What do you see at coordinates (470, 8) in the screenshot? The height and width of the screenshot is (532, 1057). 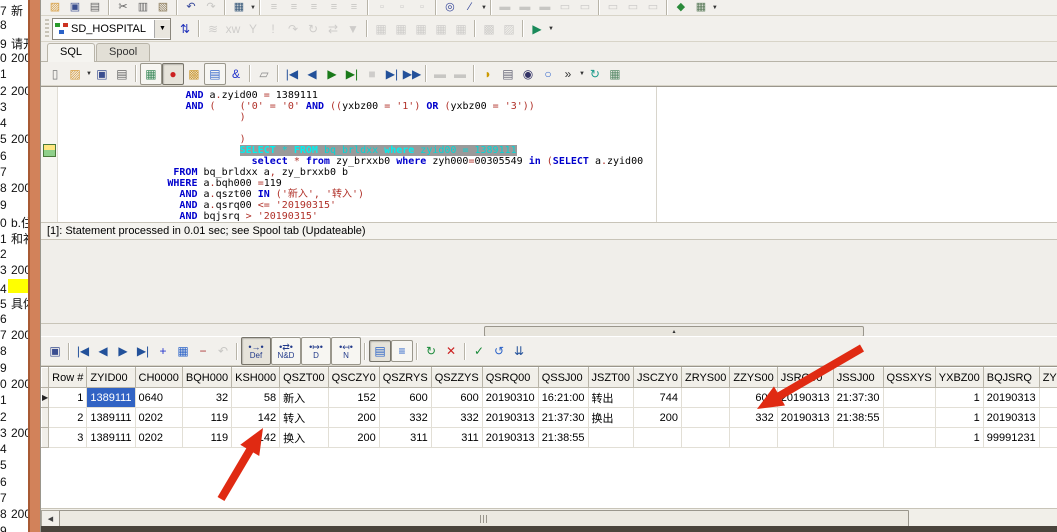 I see `edit-icon: ∕` at bounding box center [470, 8].